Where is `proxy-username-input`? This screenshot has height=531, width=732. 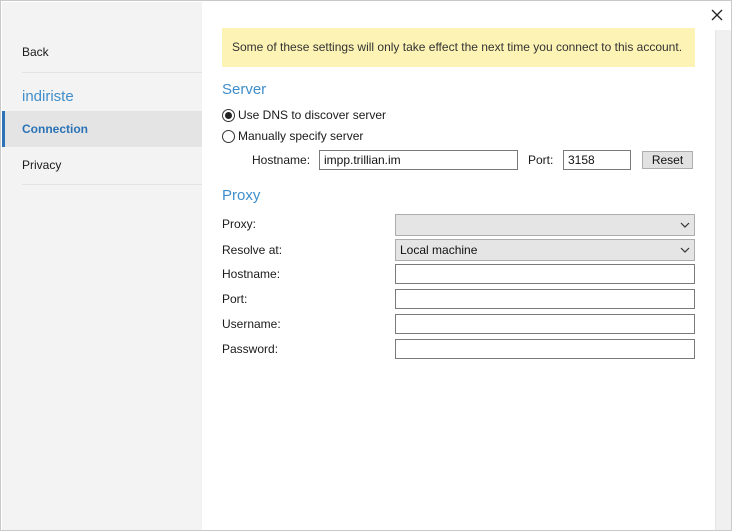 proxy-username-input is located at coordinates (545, 324).